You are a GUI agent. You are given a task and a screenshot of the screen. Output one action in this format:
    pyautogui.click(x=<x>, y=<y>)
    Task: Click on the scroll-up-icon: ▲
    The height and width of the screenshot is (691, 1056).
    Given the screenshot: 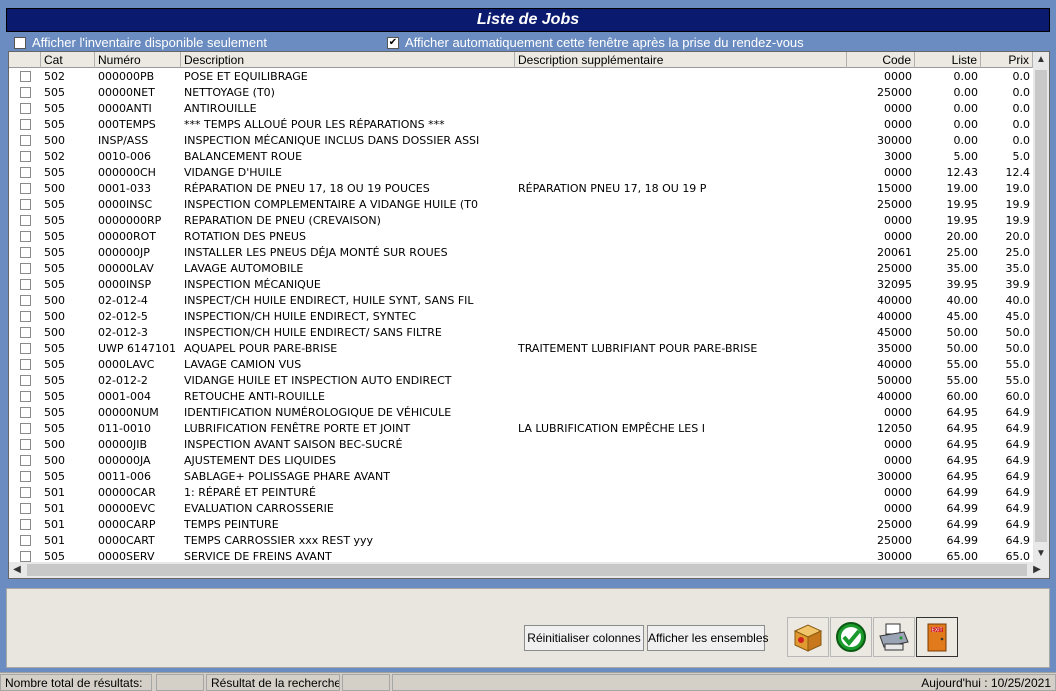 What is the action you would take?
    pyautogui.click(x=1041, y=60)
    